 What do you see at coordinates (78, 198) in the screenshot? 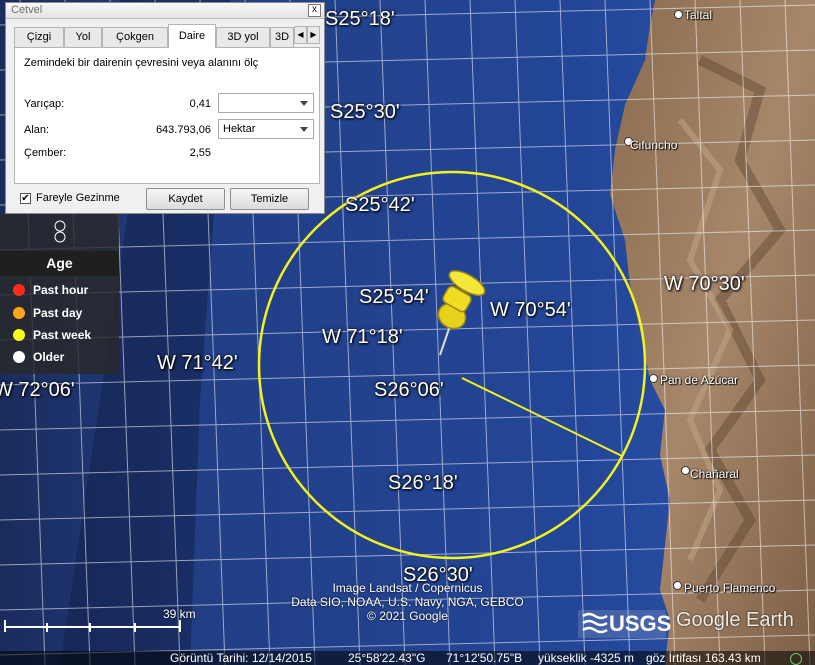
I see `mouse-nav-label: Fareyle Gezinme` at bounding box center [78, 198].